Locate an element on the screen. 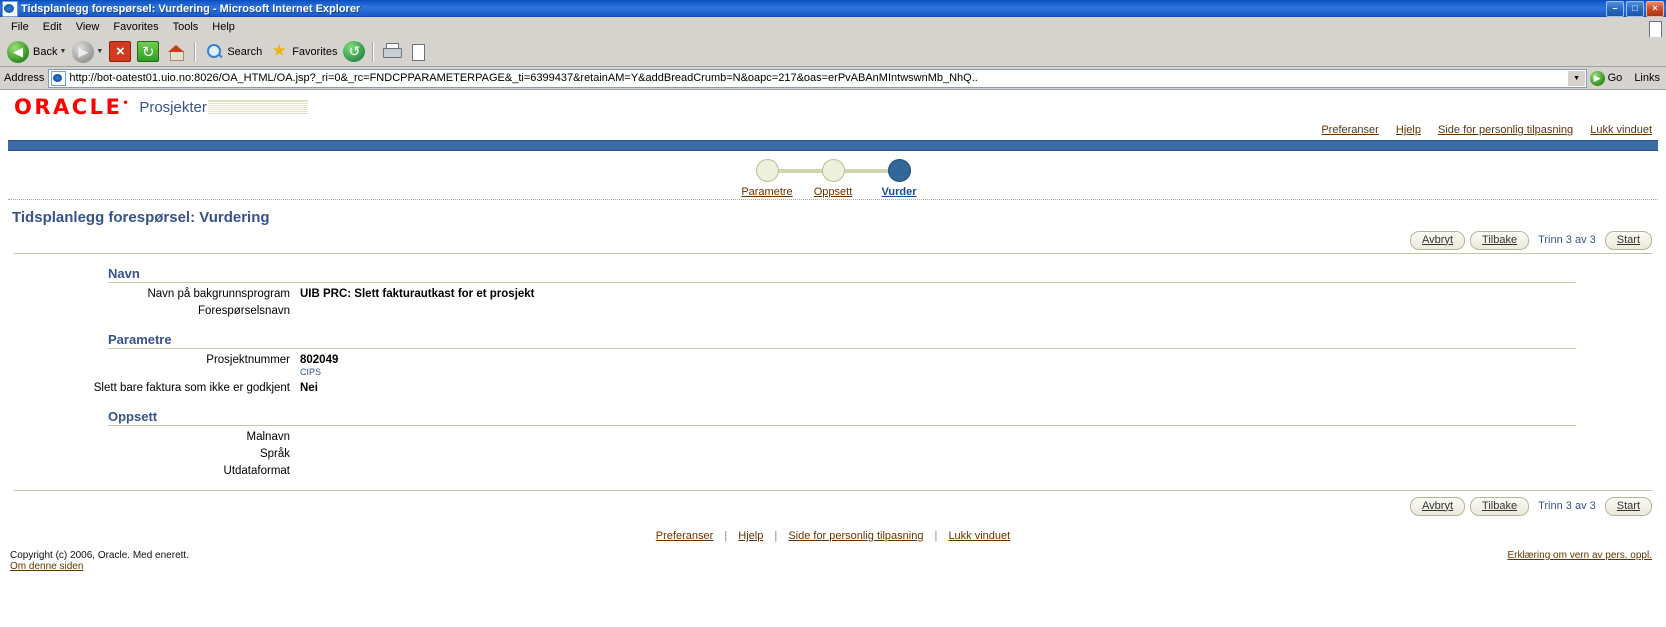  global-link-hjelp: Hjelp is located at coordinates (1408, 130).